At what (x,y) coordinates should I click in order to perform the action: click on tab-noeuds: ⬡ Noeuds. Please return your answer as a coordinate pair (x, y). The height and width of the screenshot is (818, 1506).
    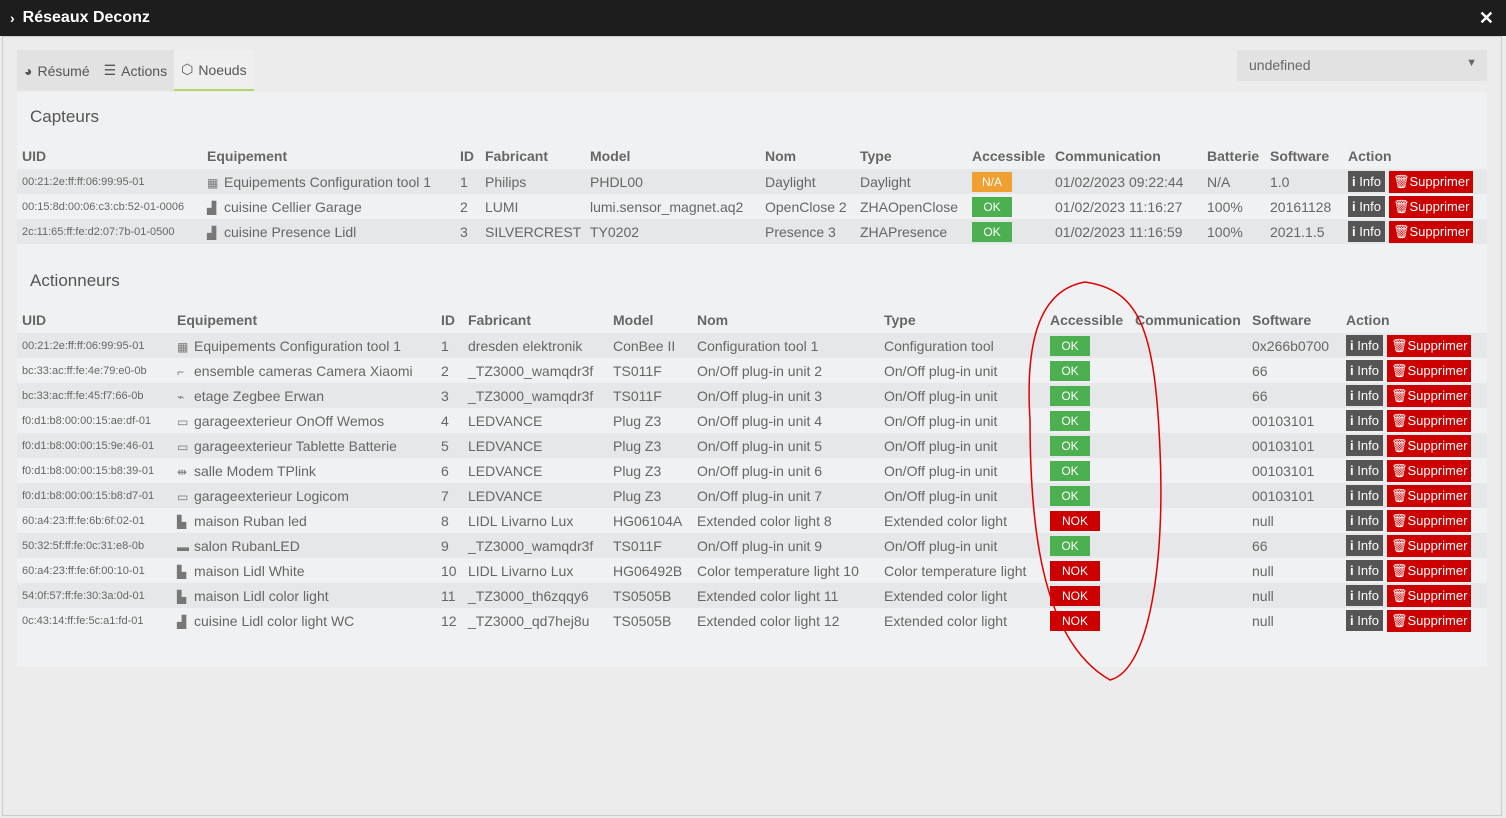
    Looking at the image, I should click on (214, 70).